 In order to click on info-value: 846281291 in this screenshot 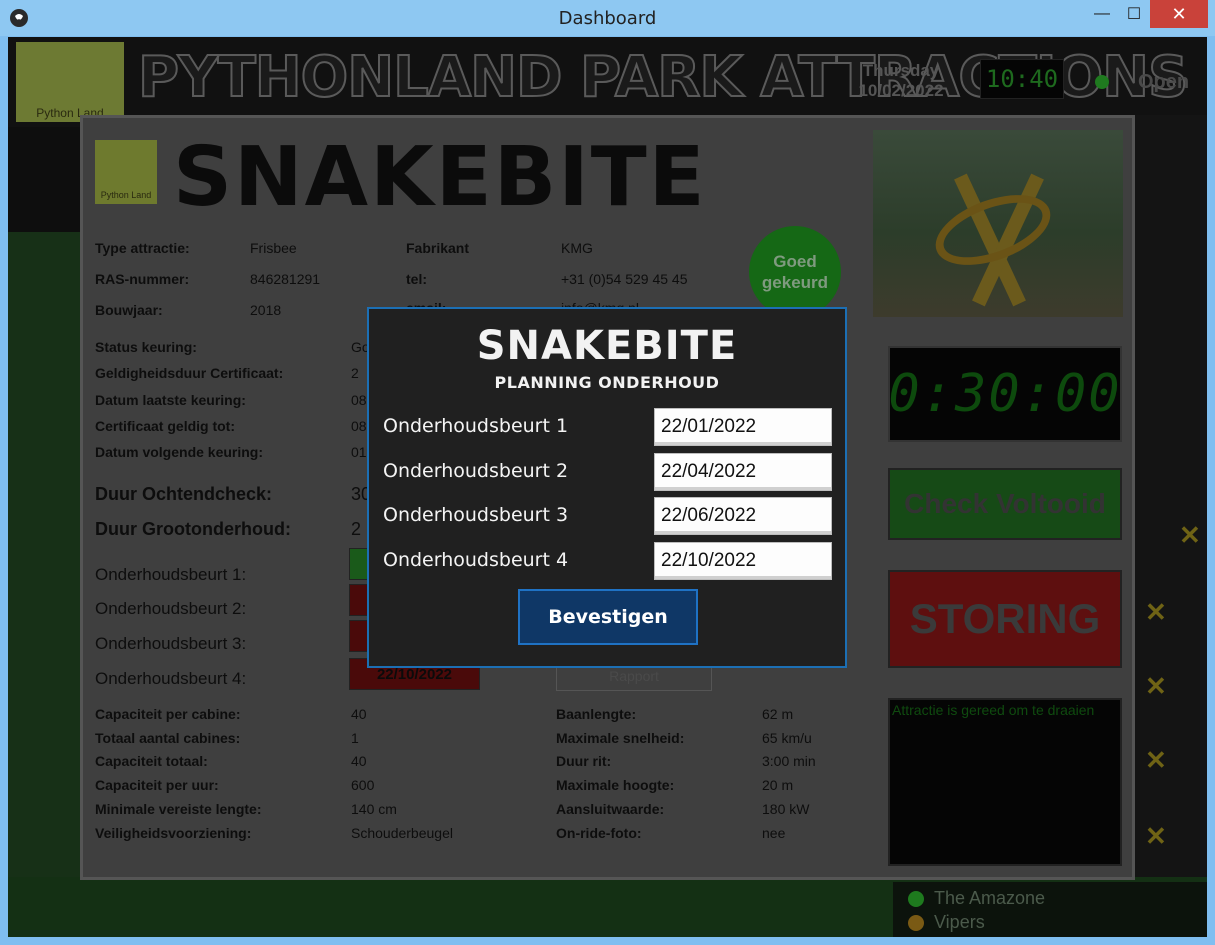, I will do `click(285, 279)`.